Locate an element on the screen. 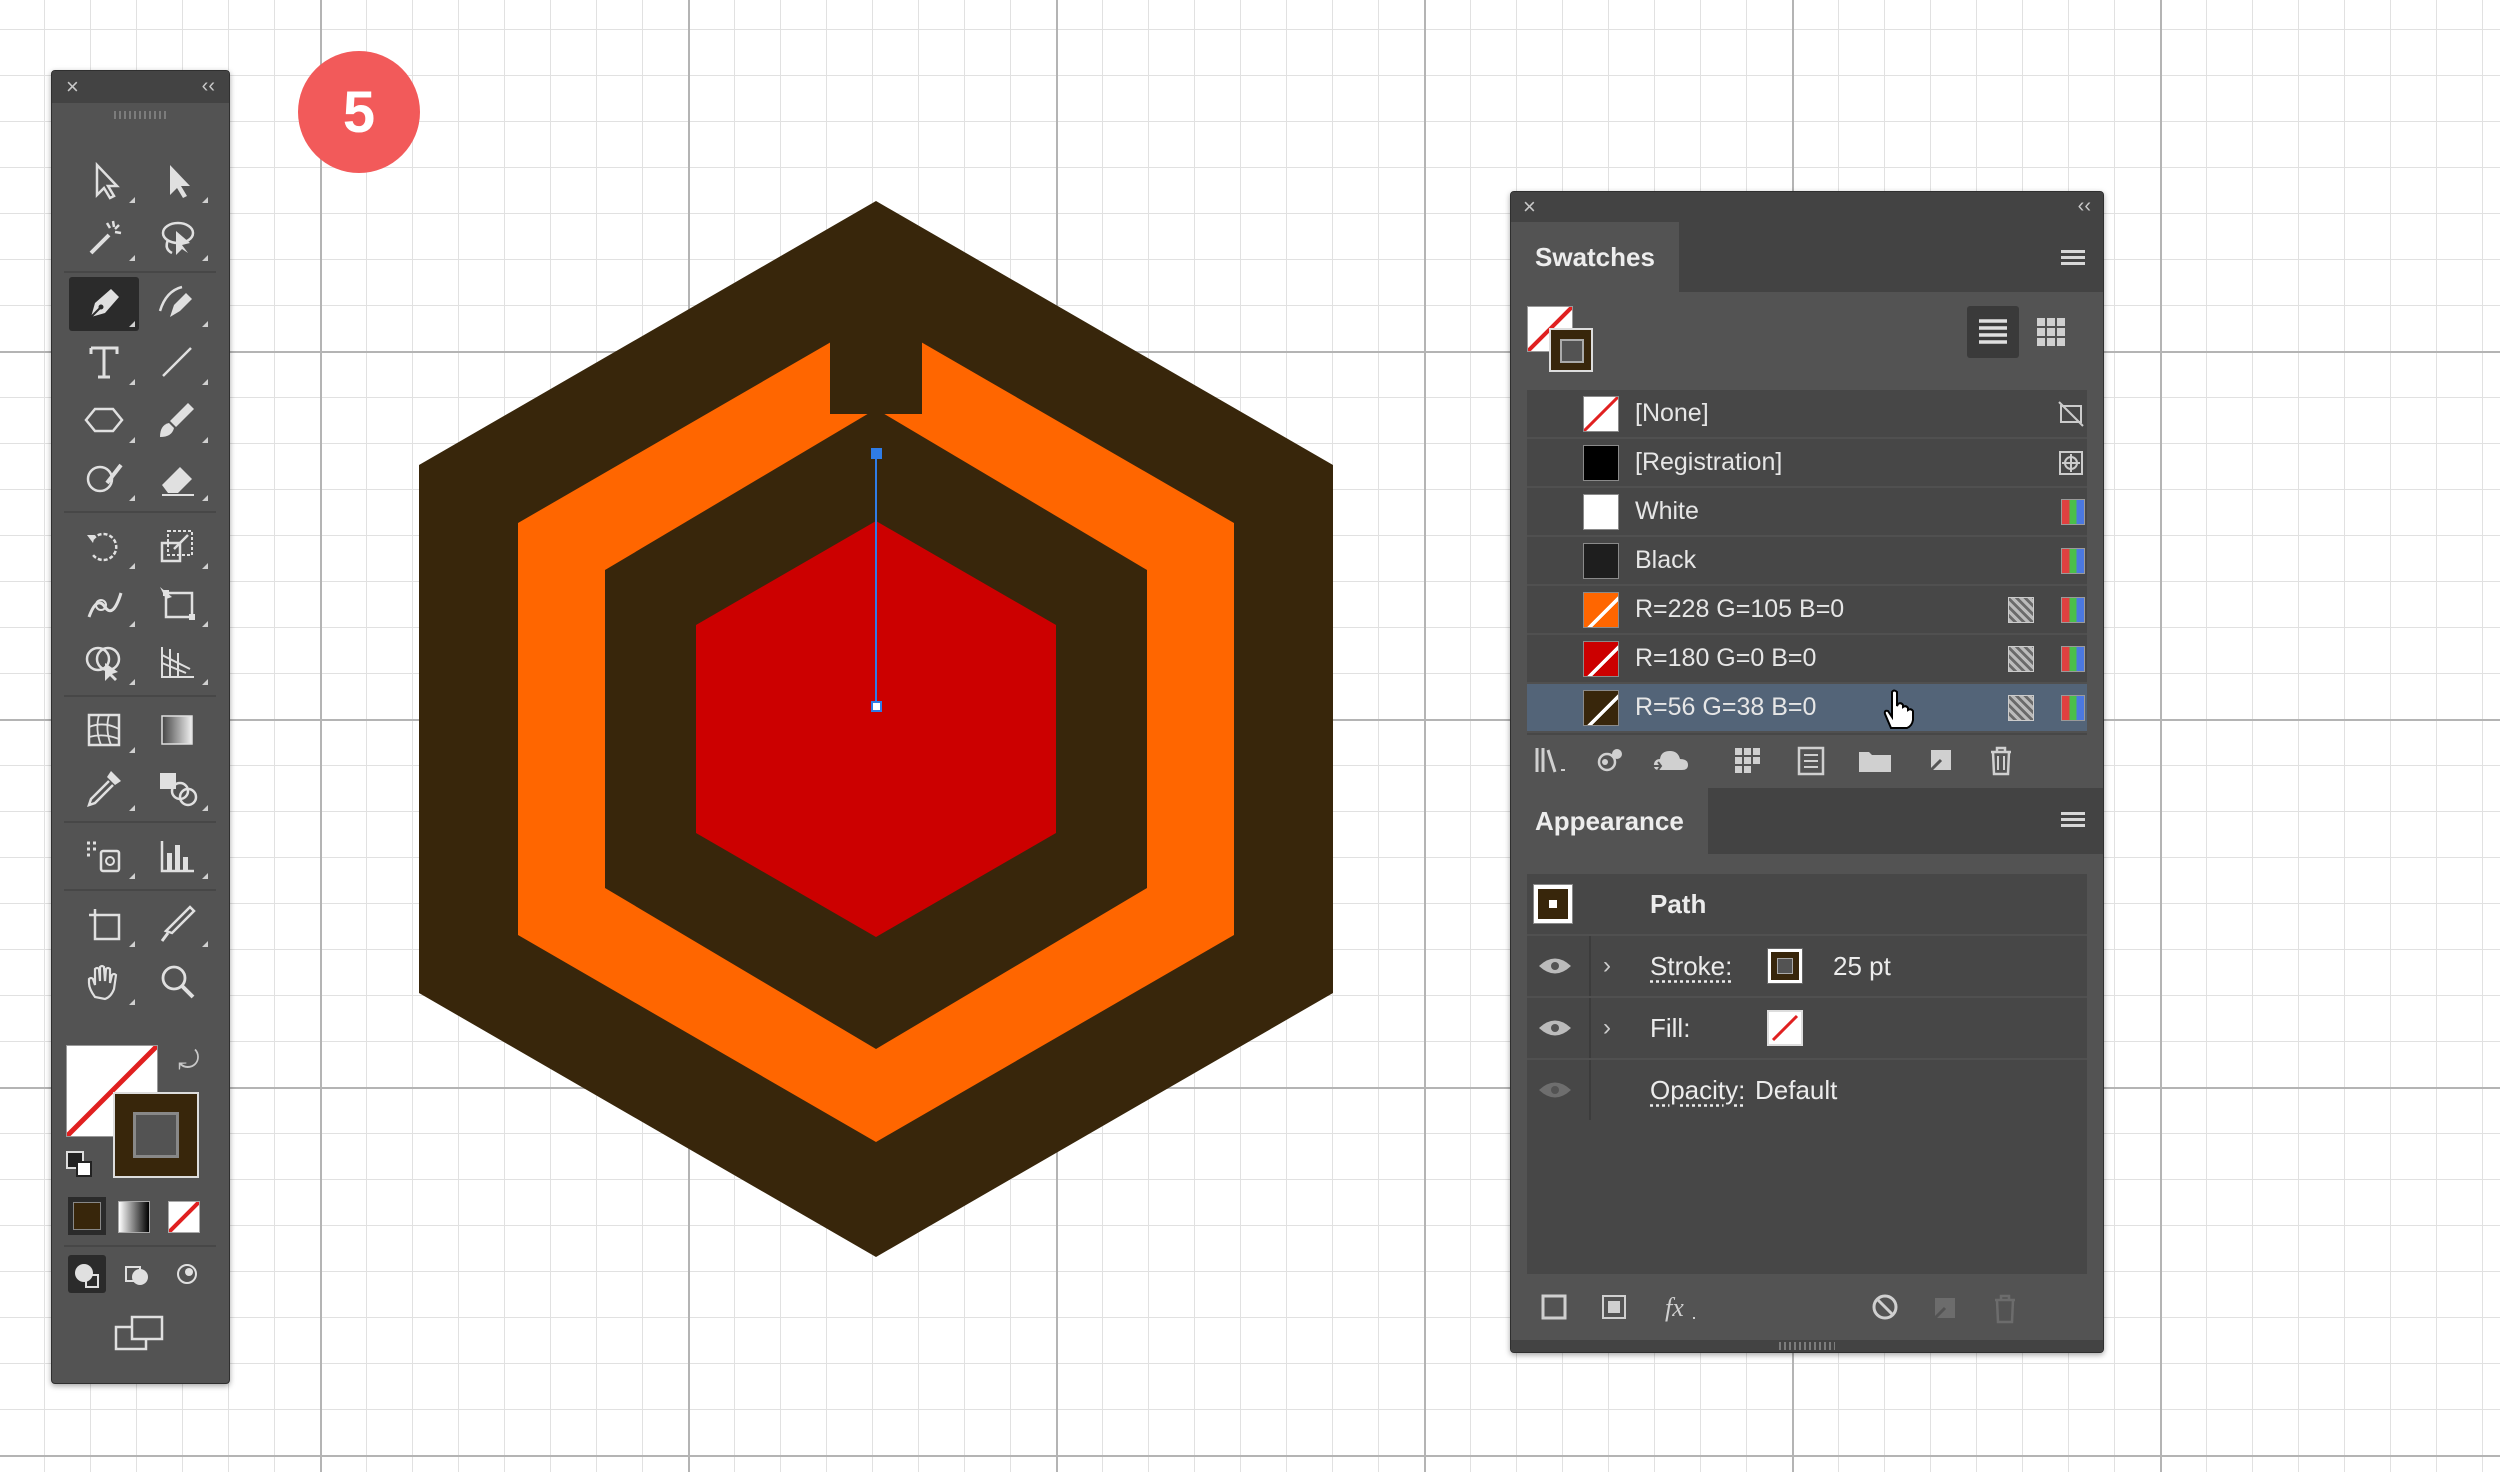  stroke-swatch is located at coordinates (156, 1135).